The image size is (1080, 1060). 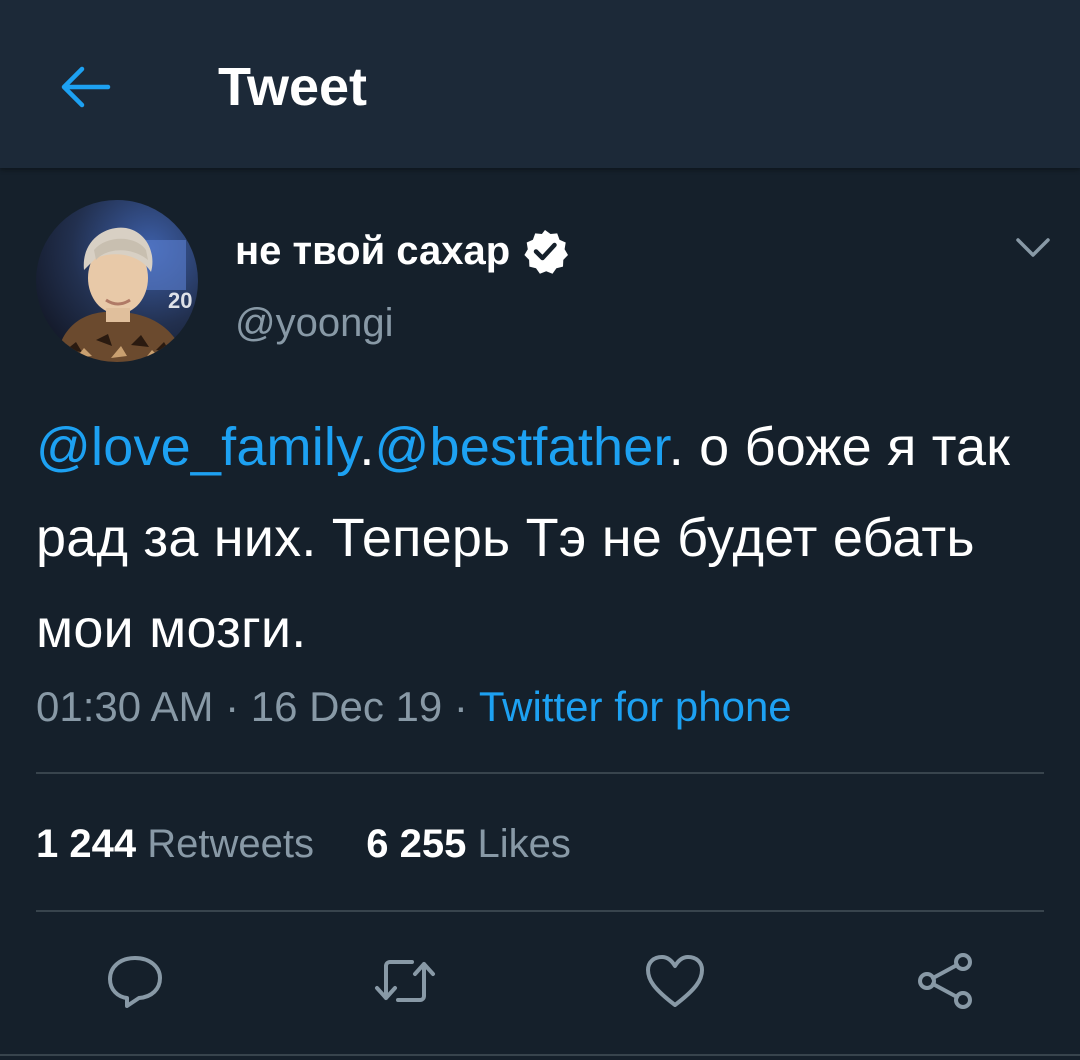 I want to click on reply-button, so click(x=135, y=981).